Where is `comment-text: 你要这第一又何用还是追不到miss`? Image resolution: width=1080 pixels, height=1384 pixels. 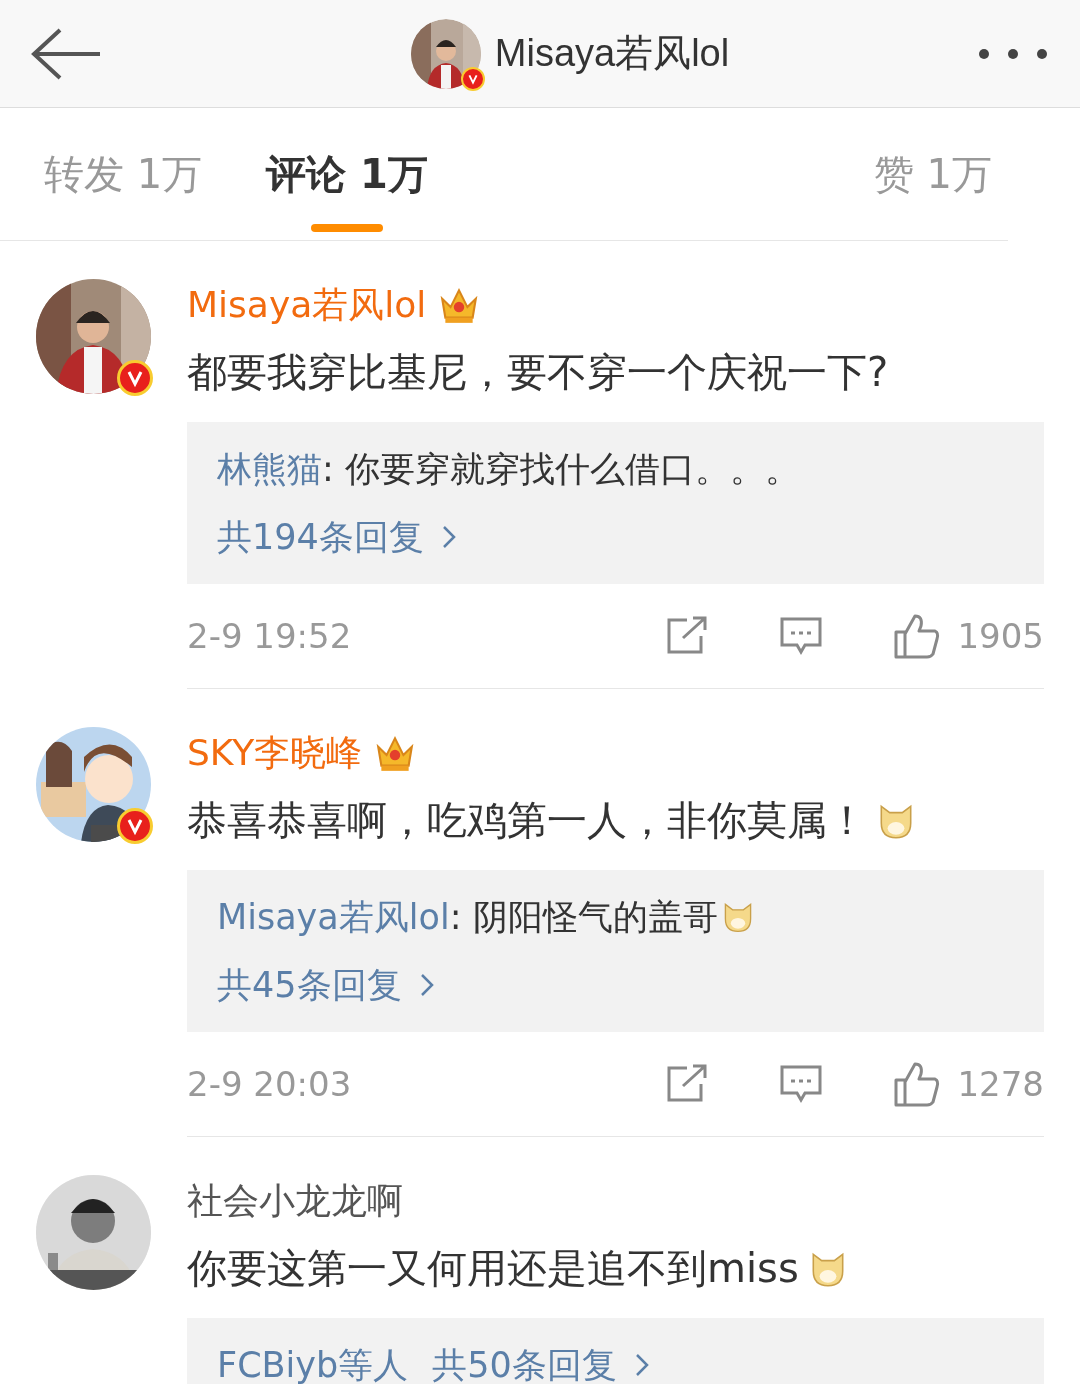 comment-text: 你要这第一又何用还是追不到miss is located at coordinates (493, 1268).